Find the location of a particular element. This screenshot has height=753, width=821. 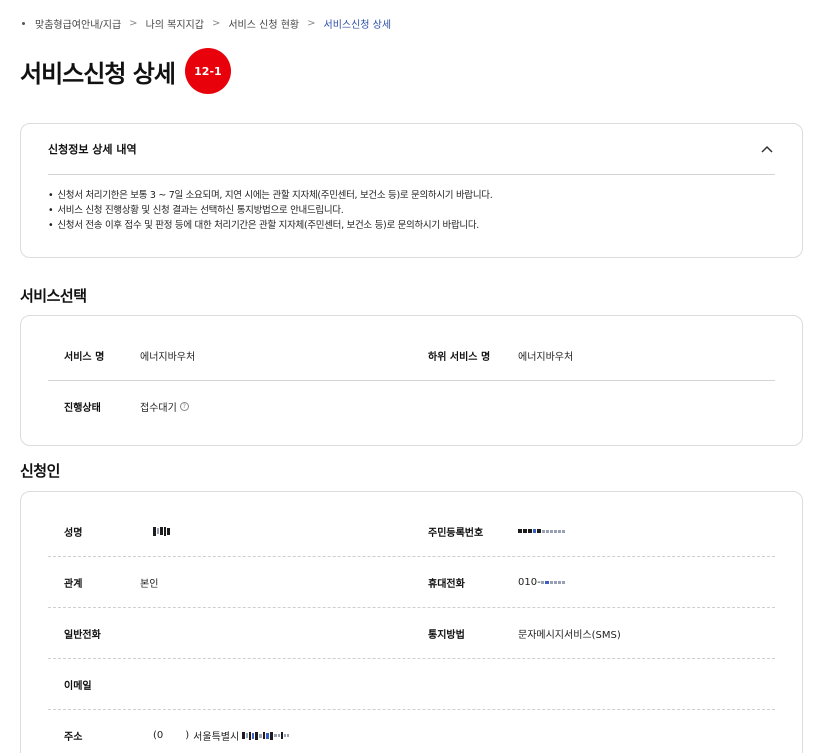

address-zip-open: (0 is located at coordinates (158, 735).